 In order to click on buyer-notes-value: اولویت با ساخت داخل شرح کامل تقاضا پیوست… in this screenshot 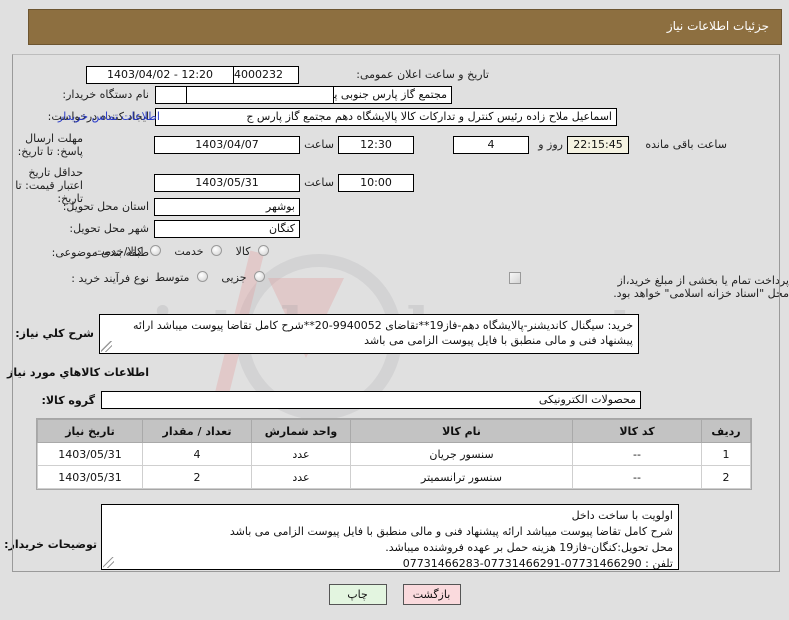, I will do `click(390, 537)`.